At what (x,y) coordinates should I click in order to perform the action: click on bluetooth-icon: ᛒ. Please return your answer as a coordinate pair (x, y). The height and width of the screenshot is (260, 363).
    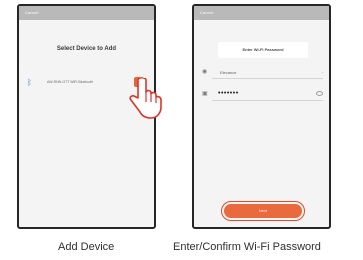
    Looking at the image, I should click on (29, 82).